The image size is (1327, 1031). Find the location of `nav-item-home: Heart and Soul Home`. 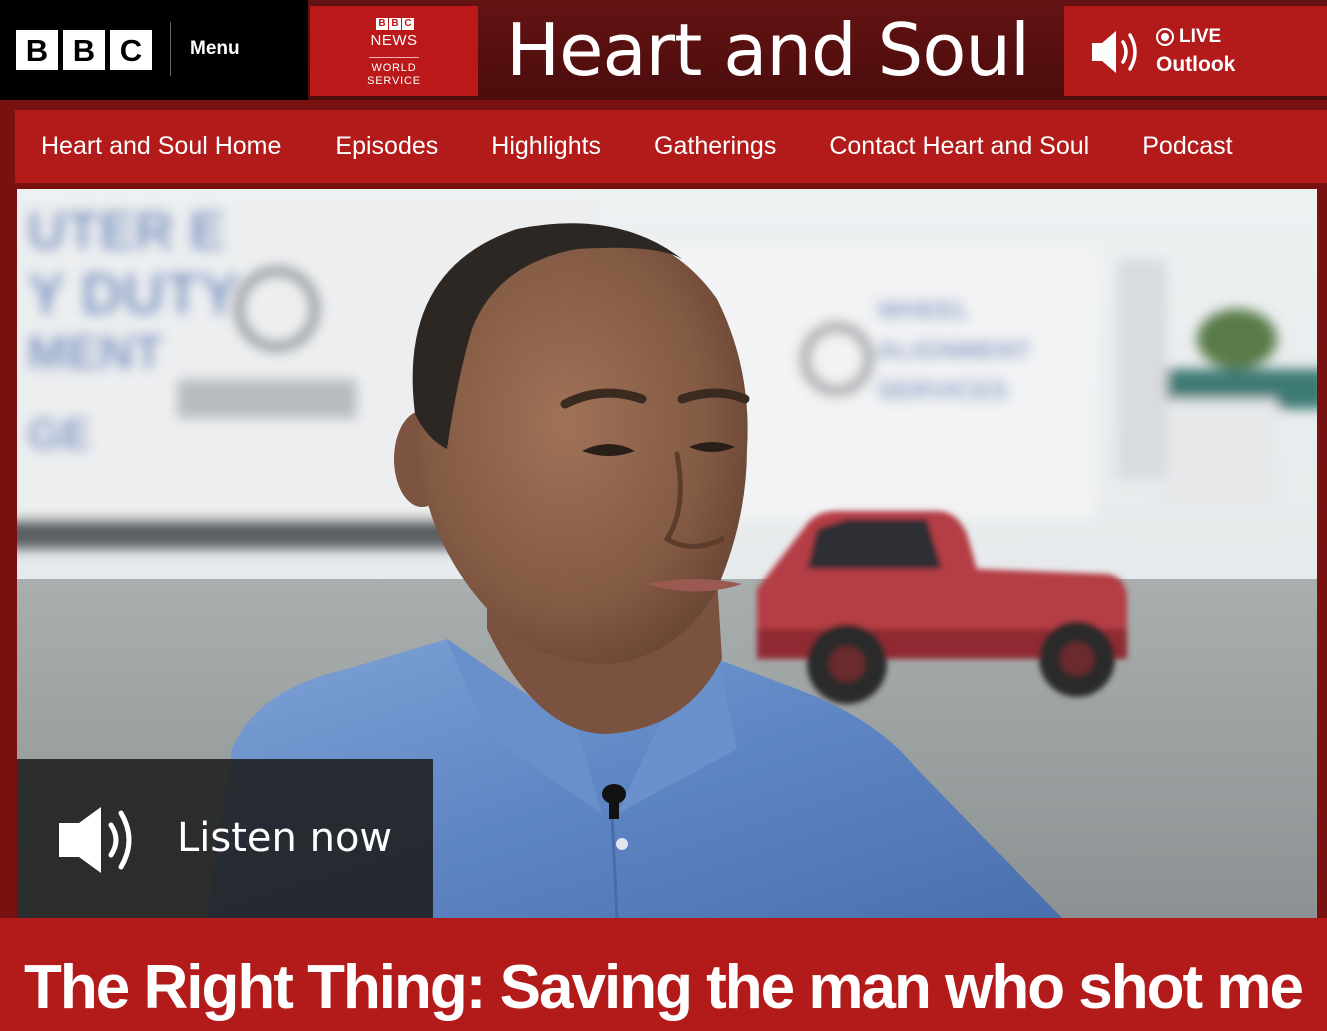

nav-item-home: Heart and Soul Home is located at coordinates (161, 146).